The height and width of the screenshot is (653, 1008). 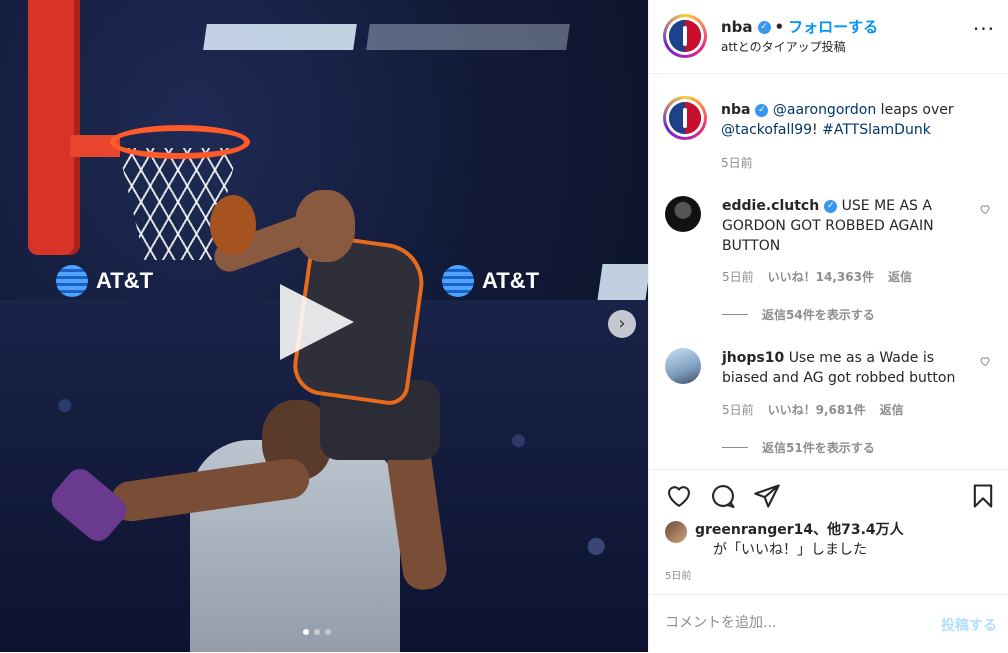 What do you see at coordinates (766, 130) in the screenshot?
I see `mention-link: @tackofall99` at bounding box center [766, 130].